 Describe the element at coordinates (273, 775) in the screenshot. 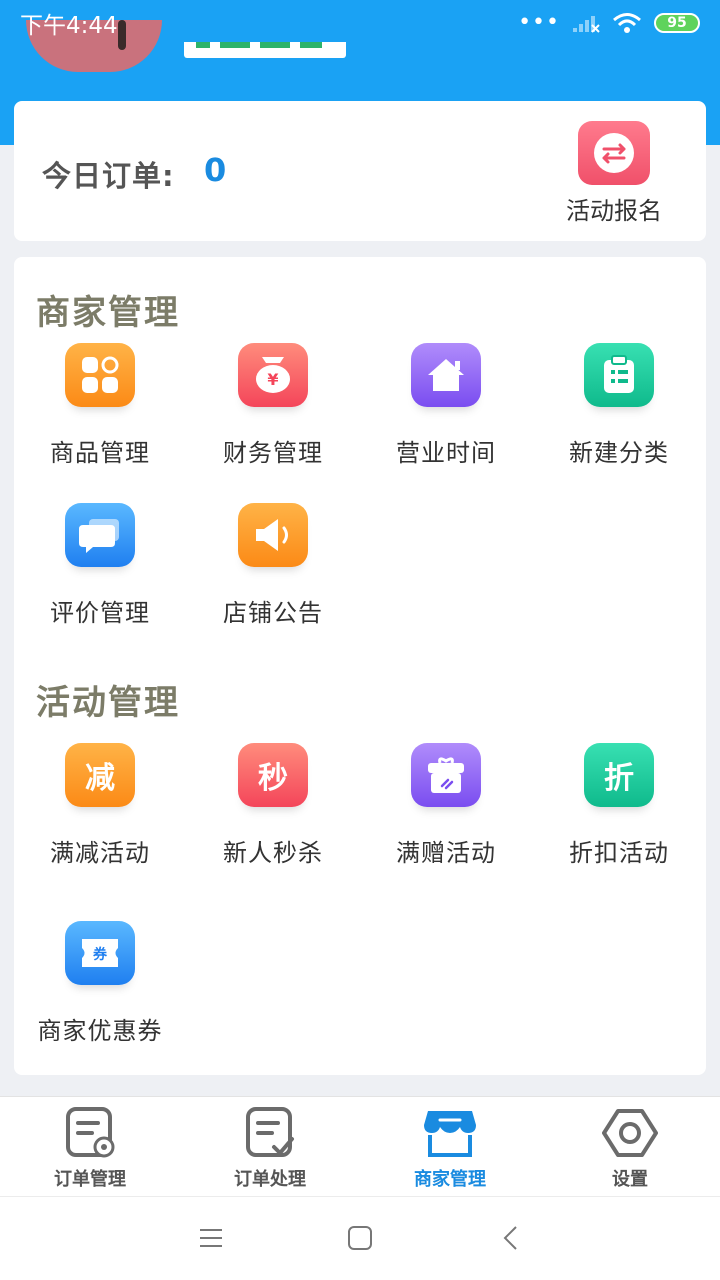

I see `flash-sale-icon: 秒` at that location.